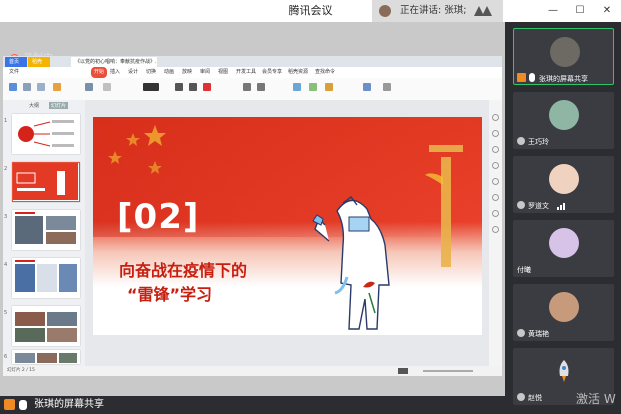  Describe the element at coordinates (538, 334) in the screenshot. I see `participant-name: 黄瑞艳` at that location.